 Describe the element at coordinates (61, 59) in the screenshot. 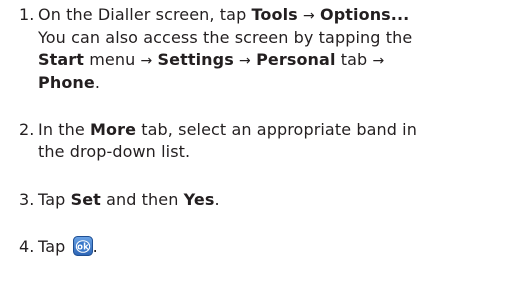

I see `ui-term-start: Start` at that location.